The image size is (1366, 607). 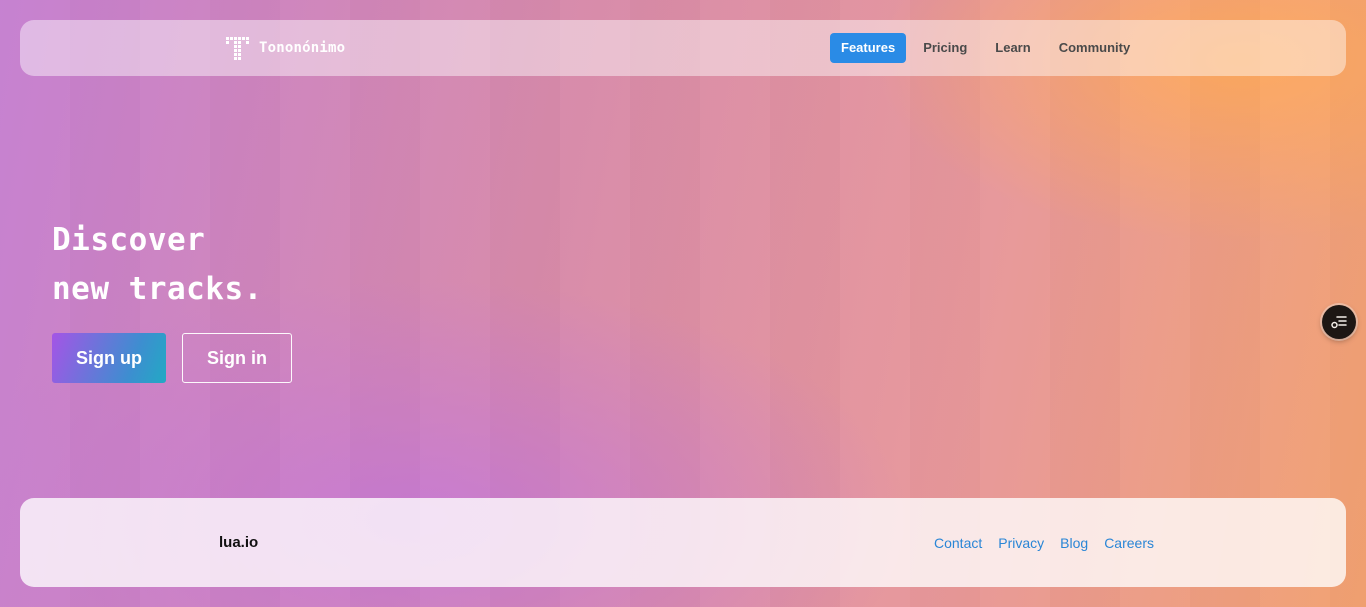 What do you see at coordinates (945, 48) in the screenshot?
I see `nav-link-pricing: Pricing` at bounding box center [945, 48].